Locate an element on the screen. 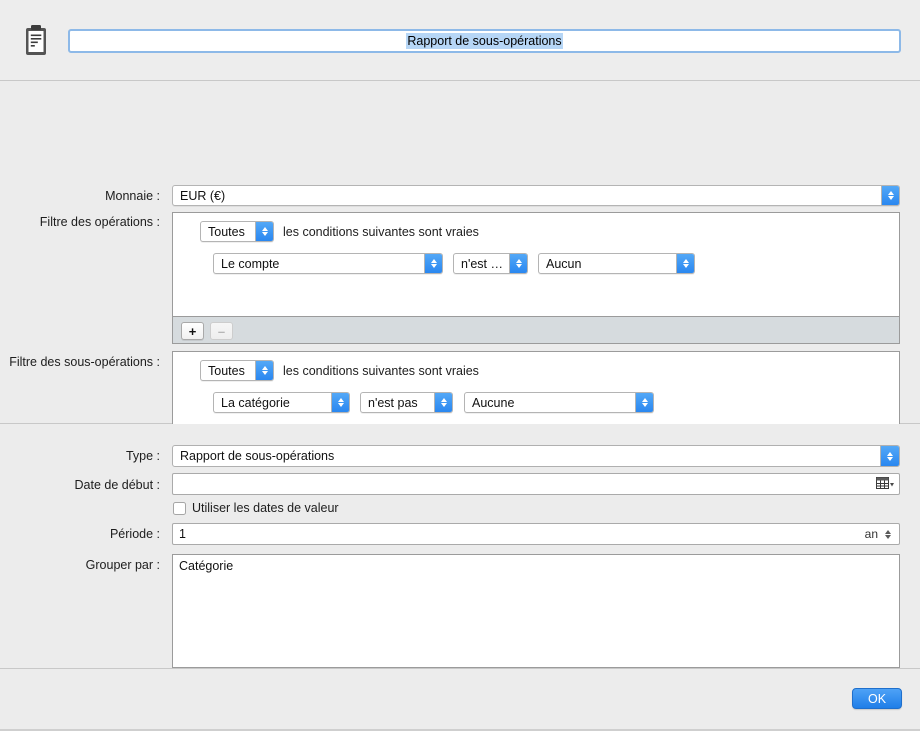 The width and height of the screenshot is (920, 731). suboperations-condition1-value-popup: Aucune is located at coordinates (559, 402).